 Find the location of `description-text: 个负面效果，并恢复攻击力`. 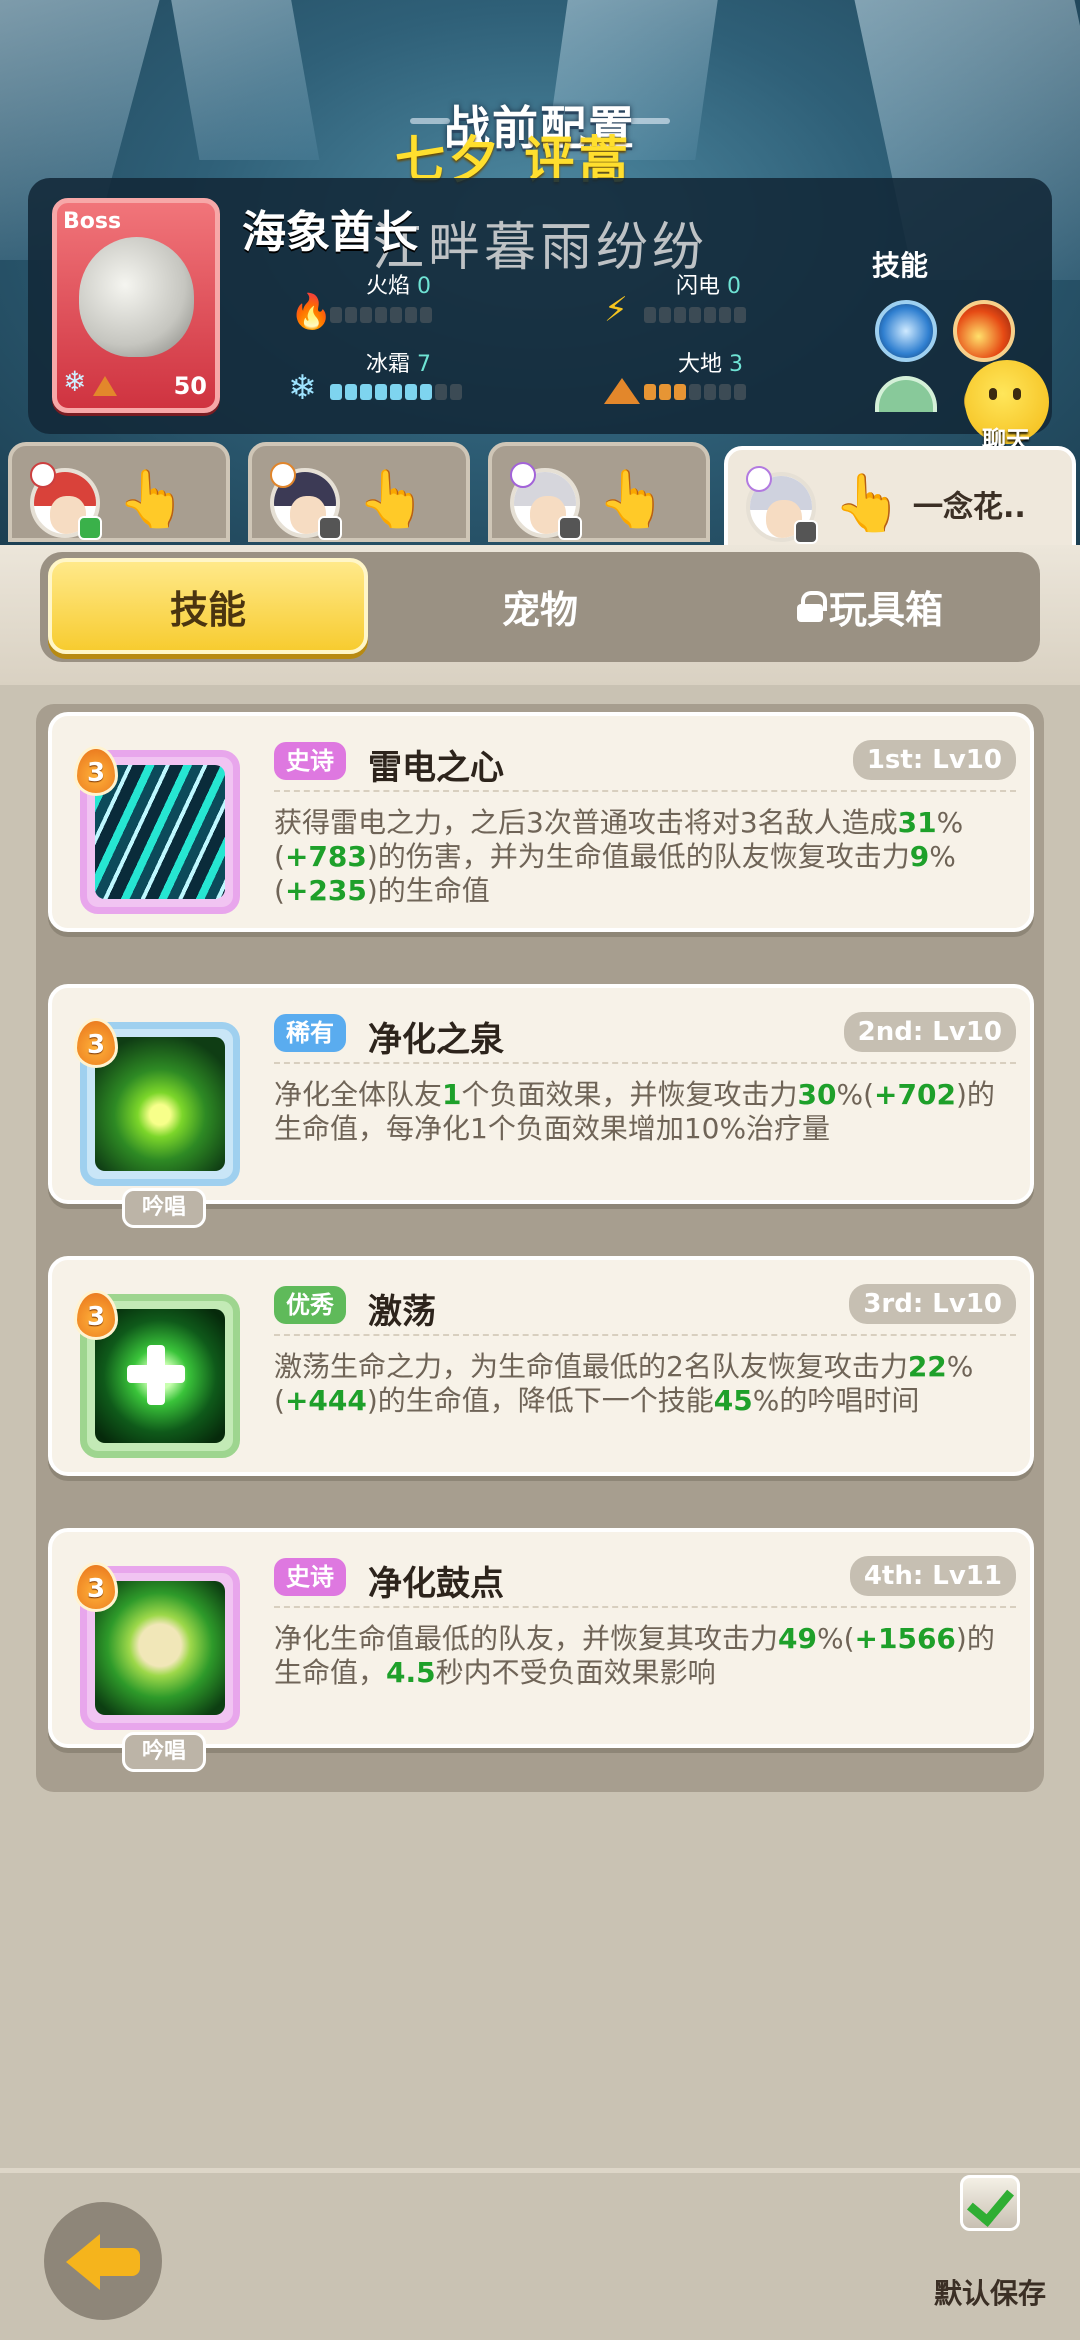

description-text: 个负面效果，并恢复攻击力 is located at coordinates (629, 1094).